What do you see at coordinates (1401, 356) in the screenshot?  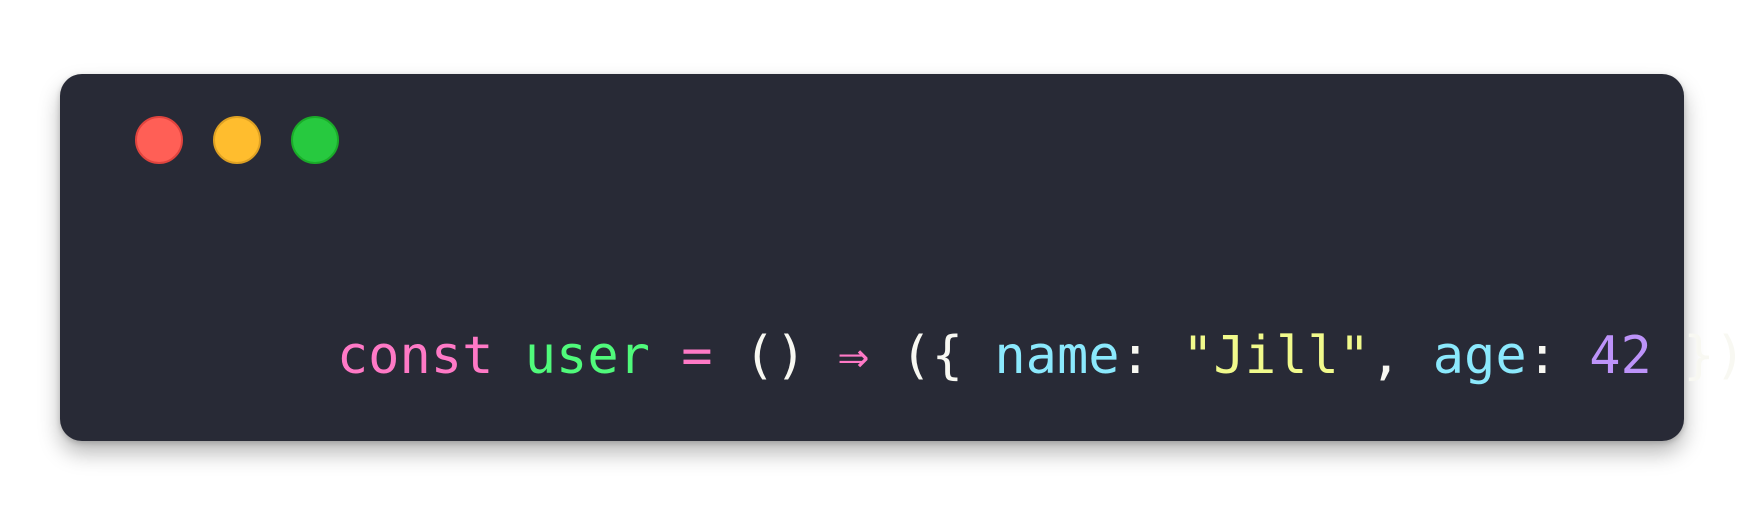 I see `comma: ,` at bounding box center [1401, 356].